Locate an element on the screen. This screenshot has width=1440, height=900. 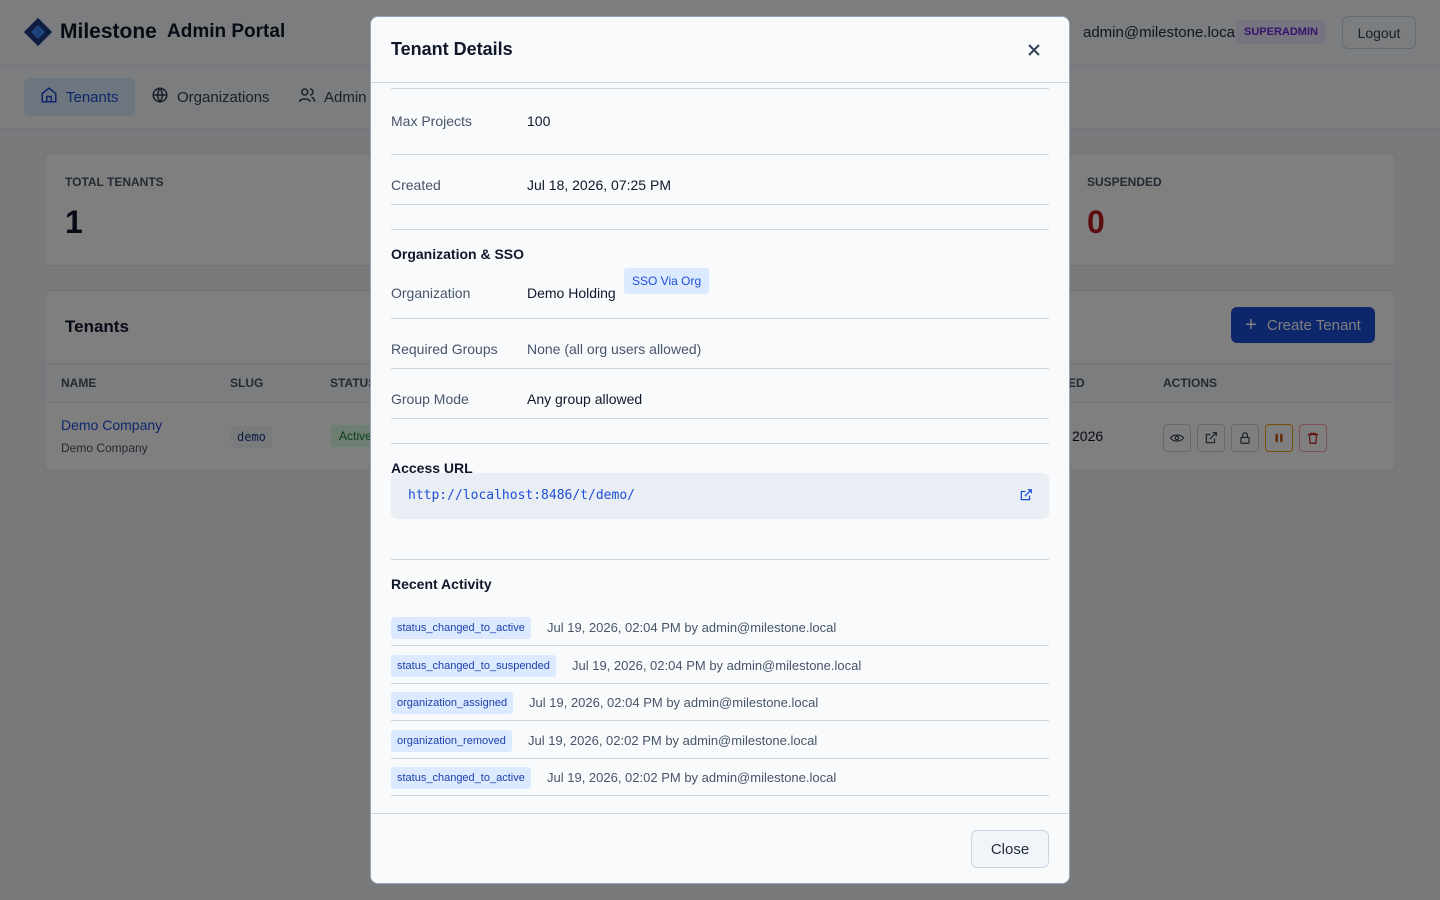
detail-value: Demo Holding is located at coordinates (571, 293).